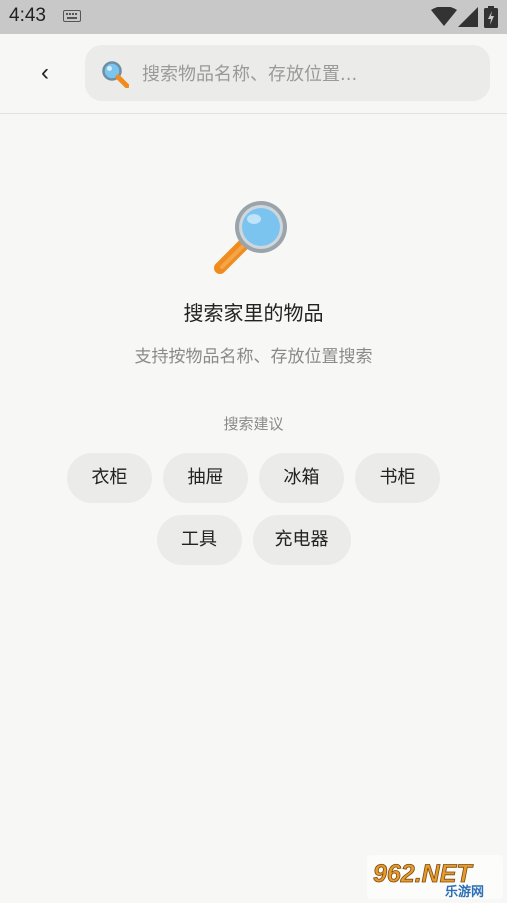  What do you see at coordinates (72, 16) in the screenshot?
I see `keyboard-icon` at bounding box center [72, 16].